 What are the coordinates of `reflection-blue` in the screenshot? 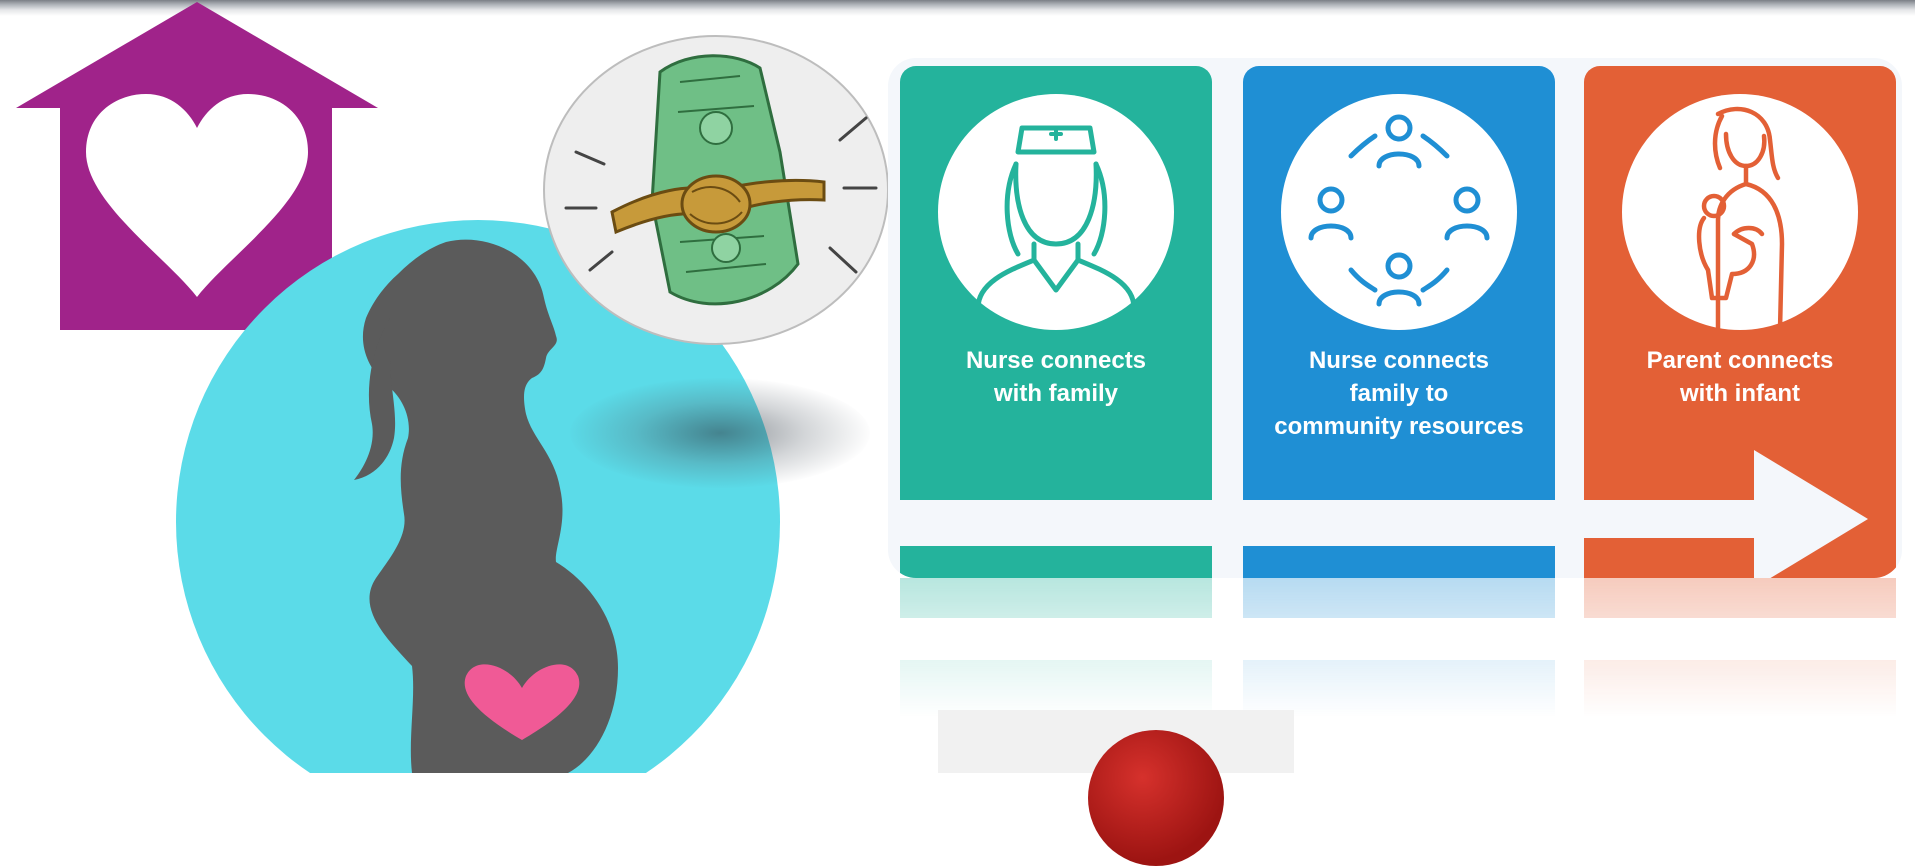 It's located at (1399, 598).